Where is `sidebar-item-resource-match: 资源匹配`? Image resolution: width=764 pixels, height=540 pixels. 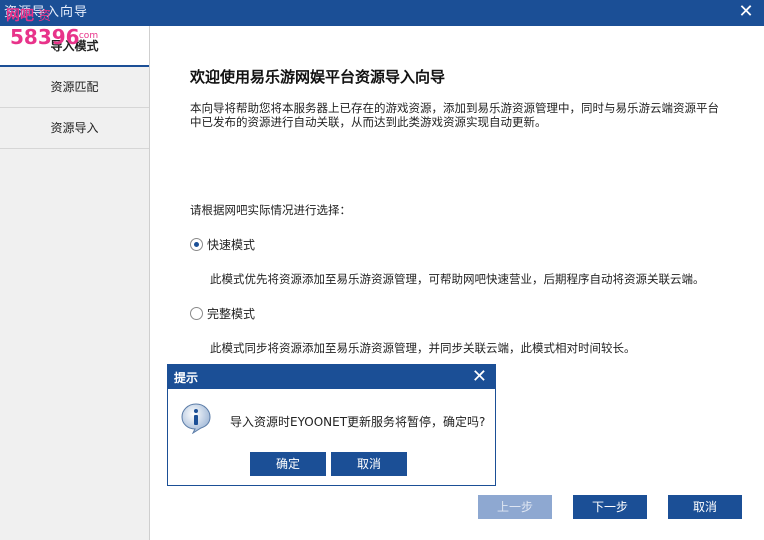
sidebar-item-resource-match: 资源匹配 is located at coordinates (74, 87).